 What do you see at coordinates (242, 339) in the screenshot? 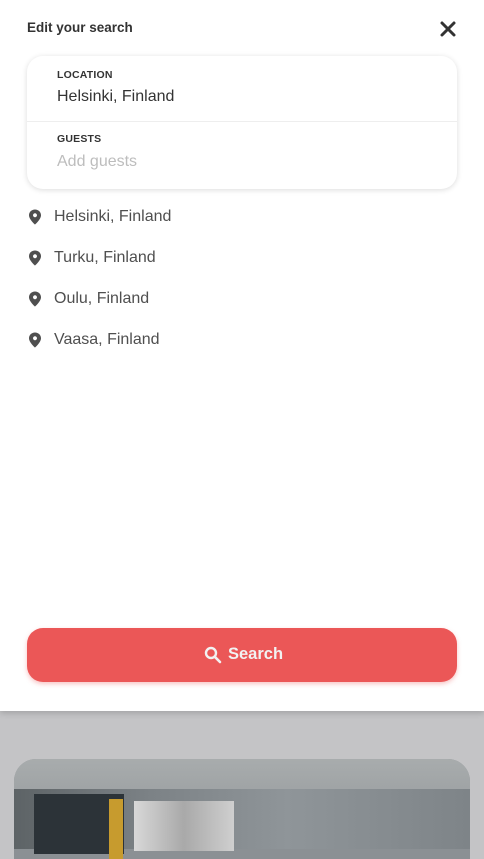
I see `suggestion-item-vaasa: Vaasa, Finland` at bounding box center [242, 339].